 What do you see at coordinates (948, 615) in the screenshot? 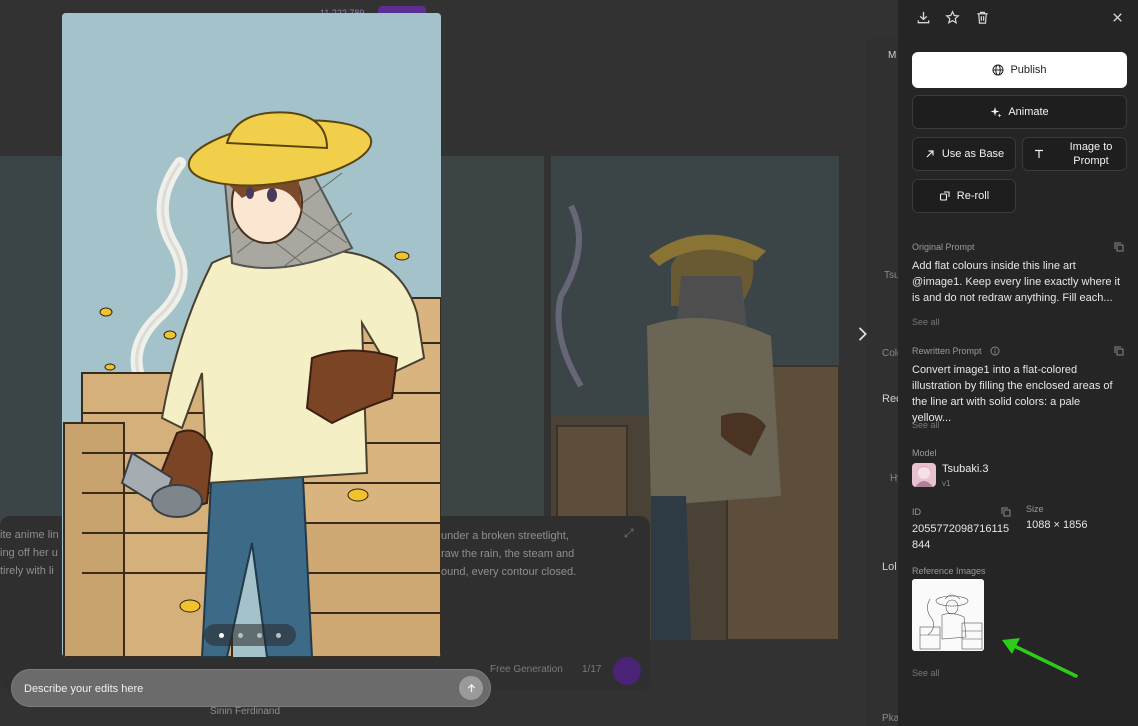
I see `reference-image-thumbnail` at bounding box center [948, 615].